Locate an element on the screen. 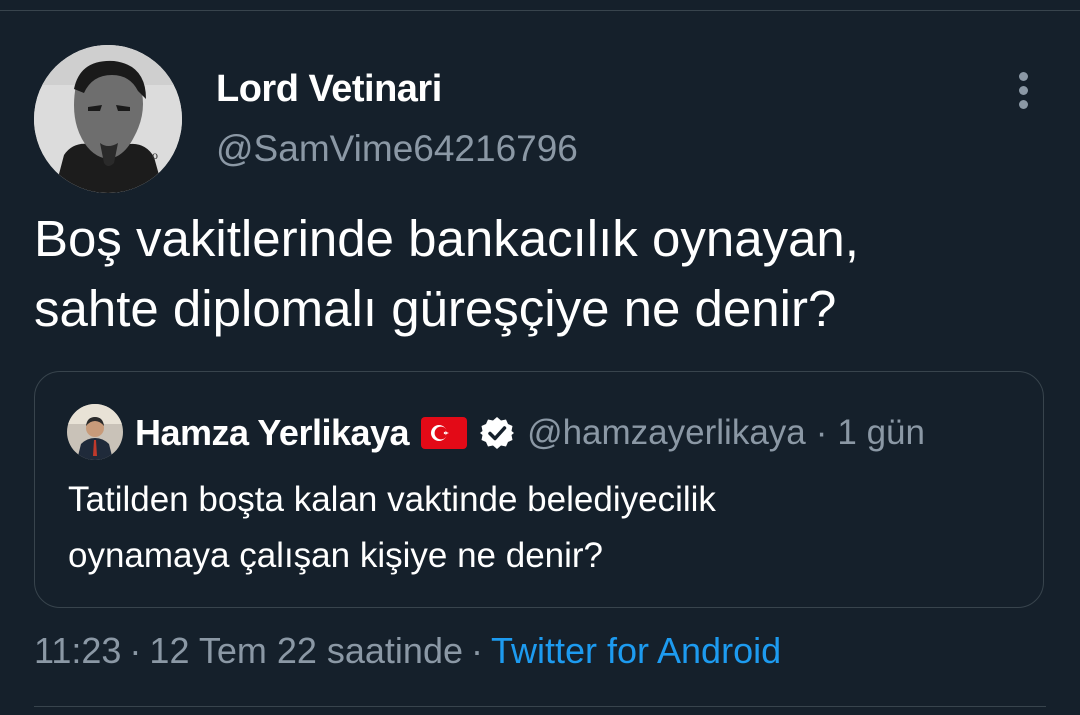 The height and width of the screenshot is (715, 1080). quote-timestamp: 1 gün is located at coordinates (881, 433).